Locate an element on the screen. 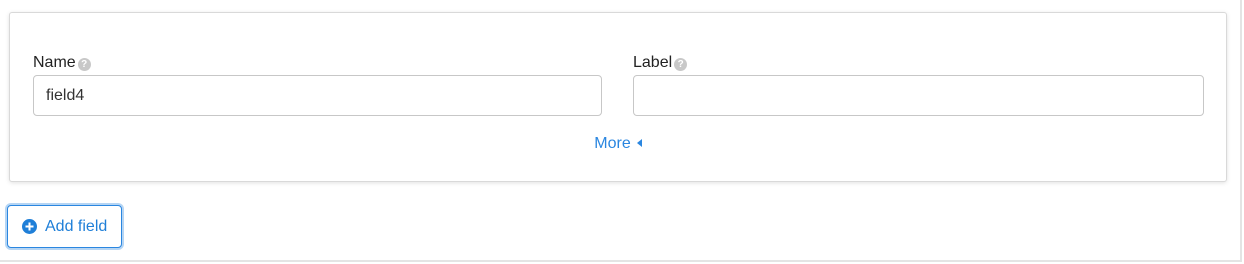  label-input is located at coordinates (918, 95).